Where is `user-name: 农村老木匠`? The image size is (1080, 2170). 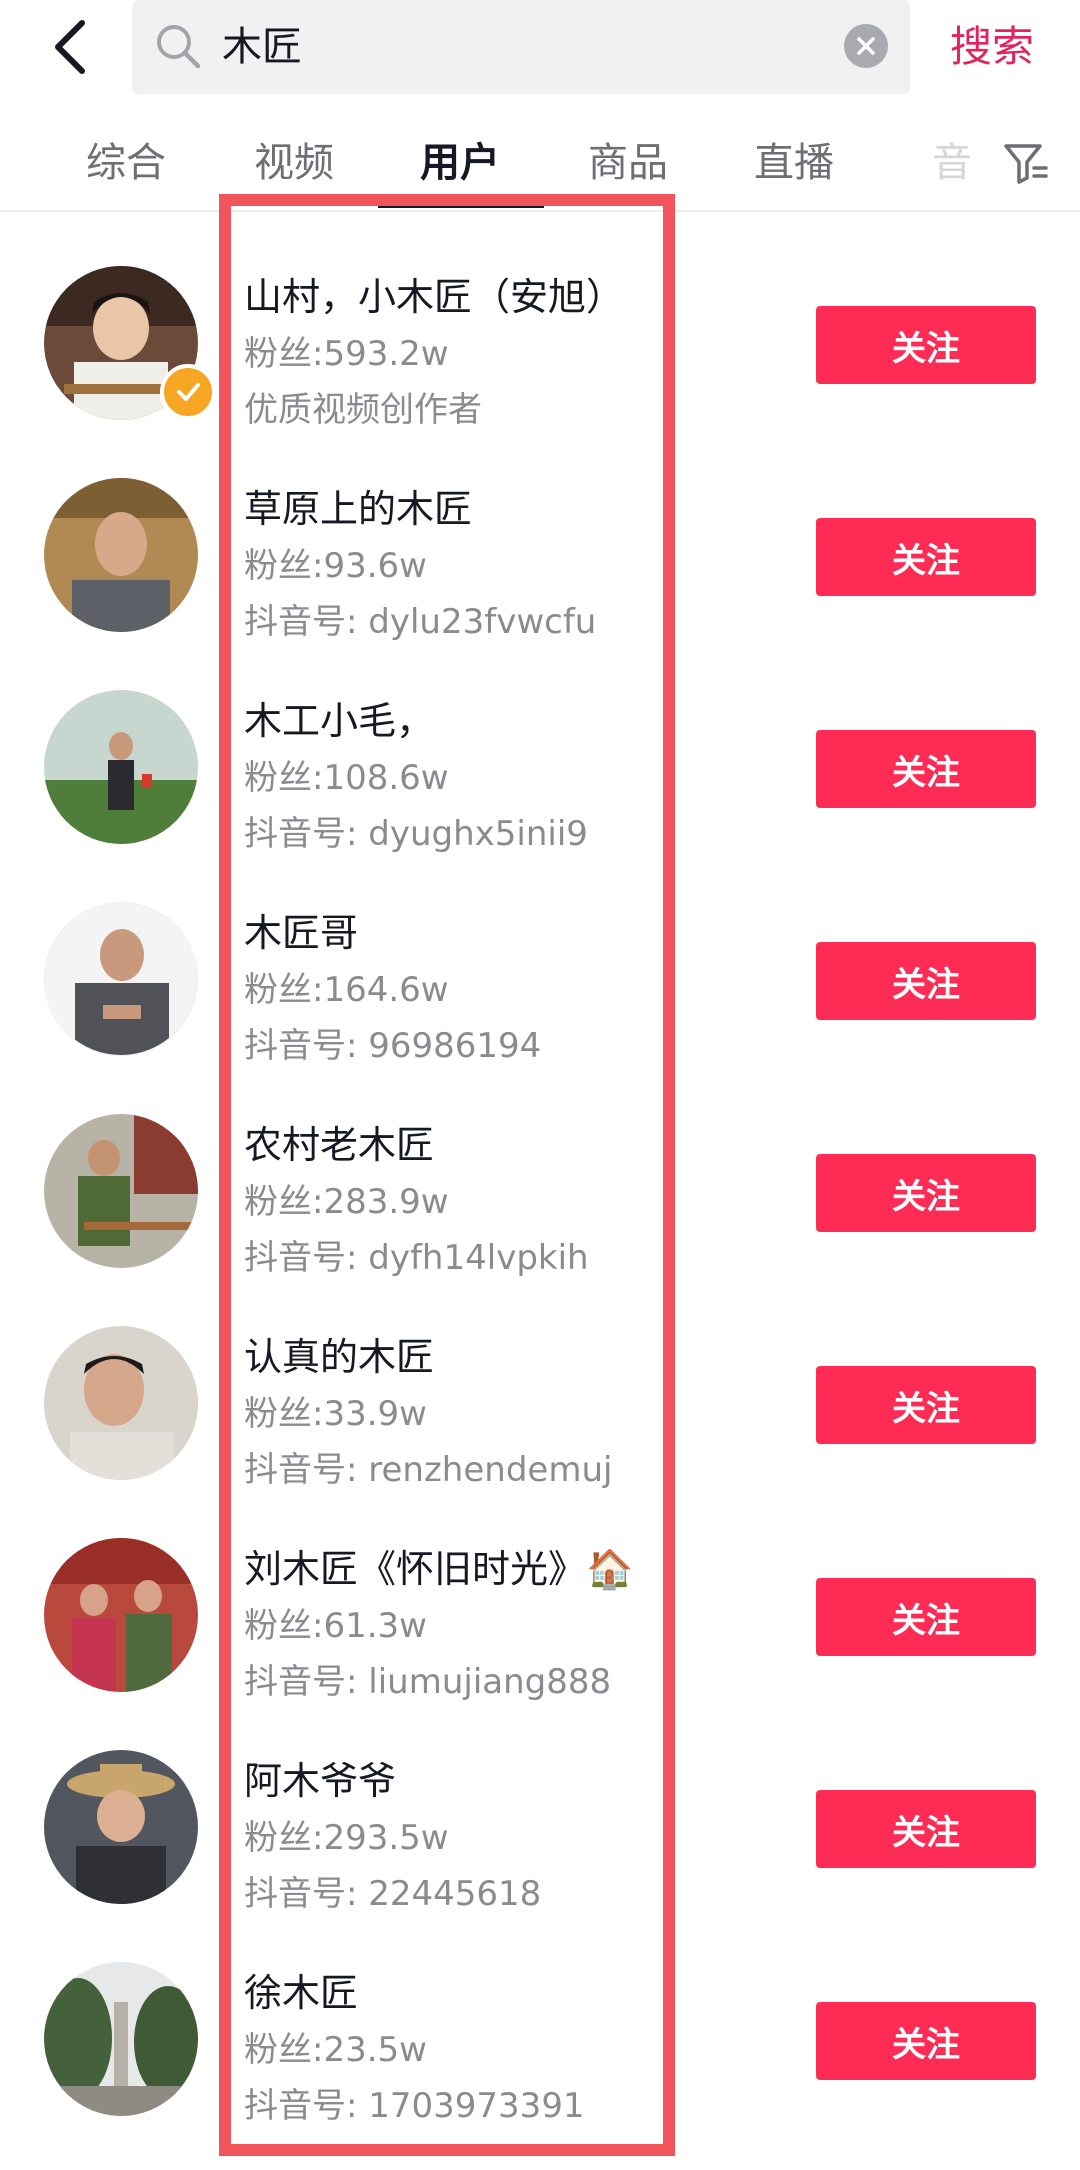 user-name: 农村老木匠 is located at coordinates (339, 1145).